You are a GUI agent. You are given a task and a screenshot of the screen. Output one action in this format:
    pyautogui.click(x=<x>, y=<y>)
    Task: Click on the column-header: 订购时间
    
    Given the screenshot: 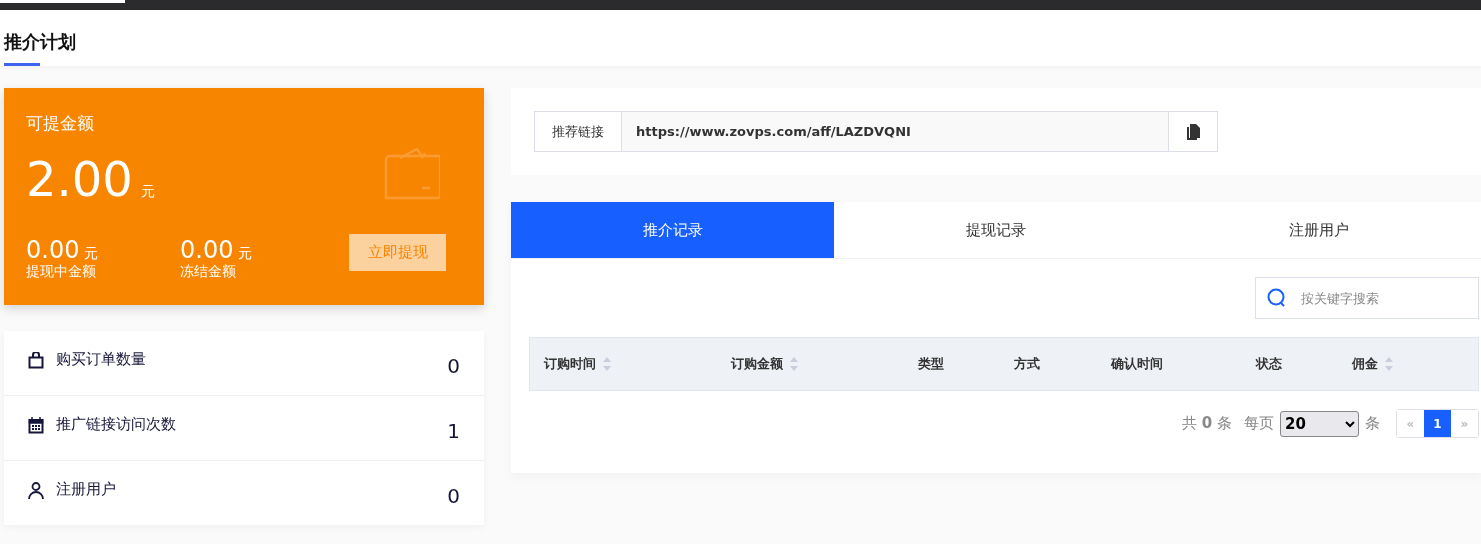 What is the action you would take?
    pyautogui.click(x=570, y=364)
    